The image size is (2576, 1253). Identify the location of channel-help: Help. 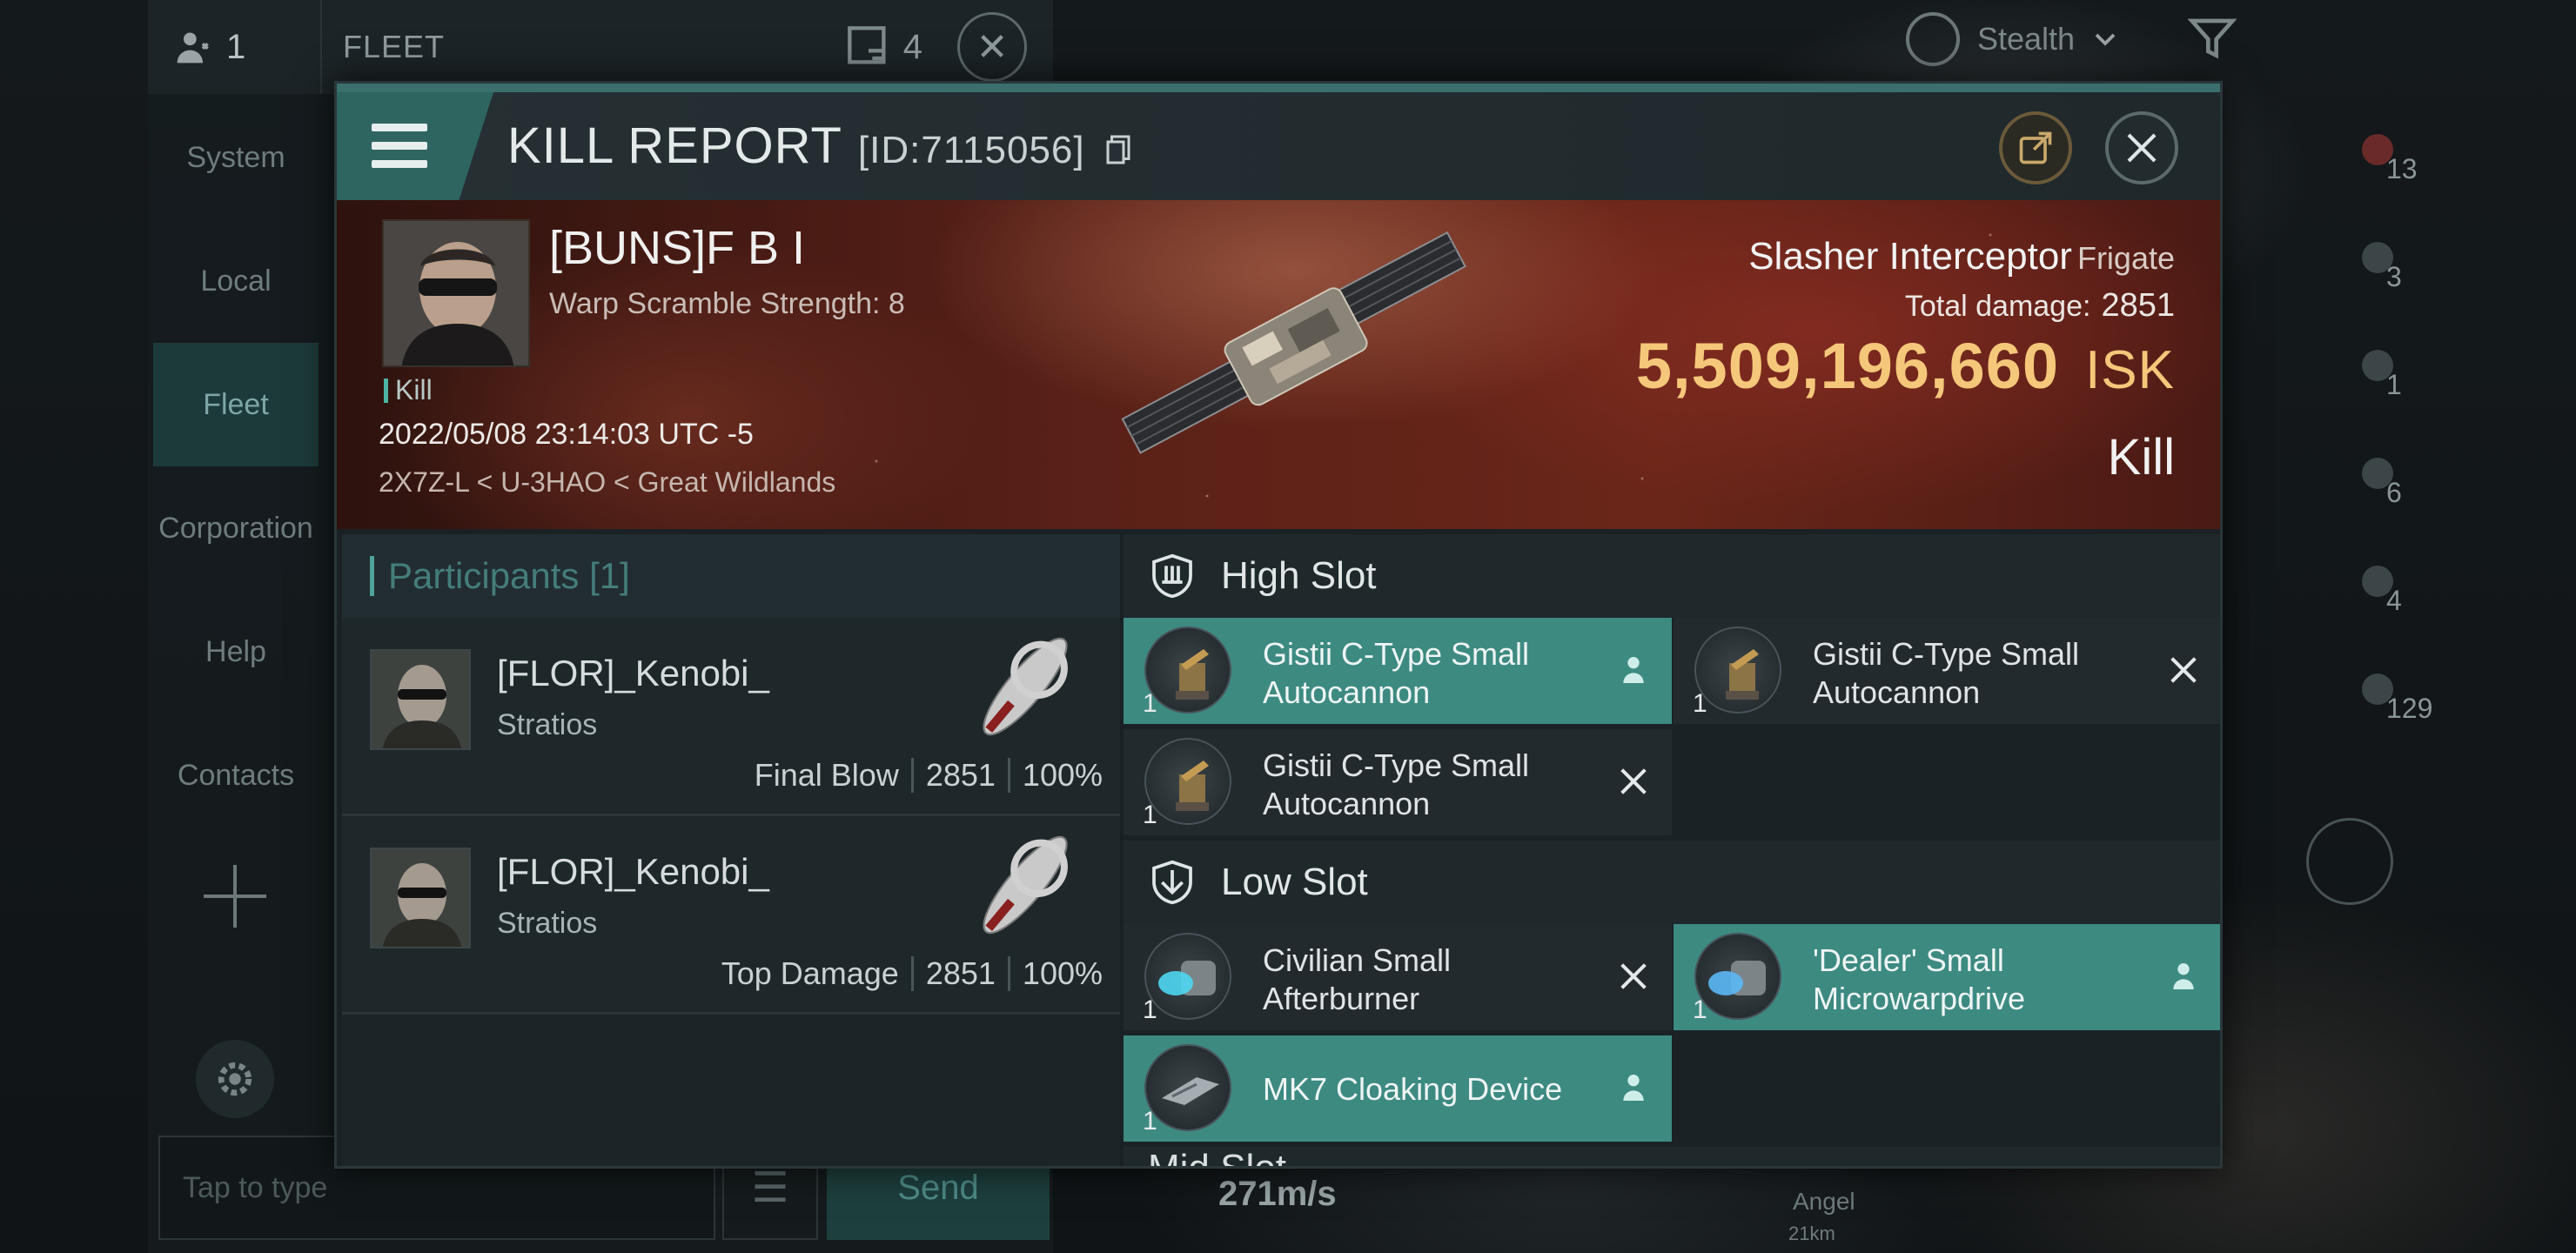
(236, 652).